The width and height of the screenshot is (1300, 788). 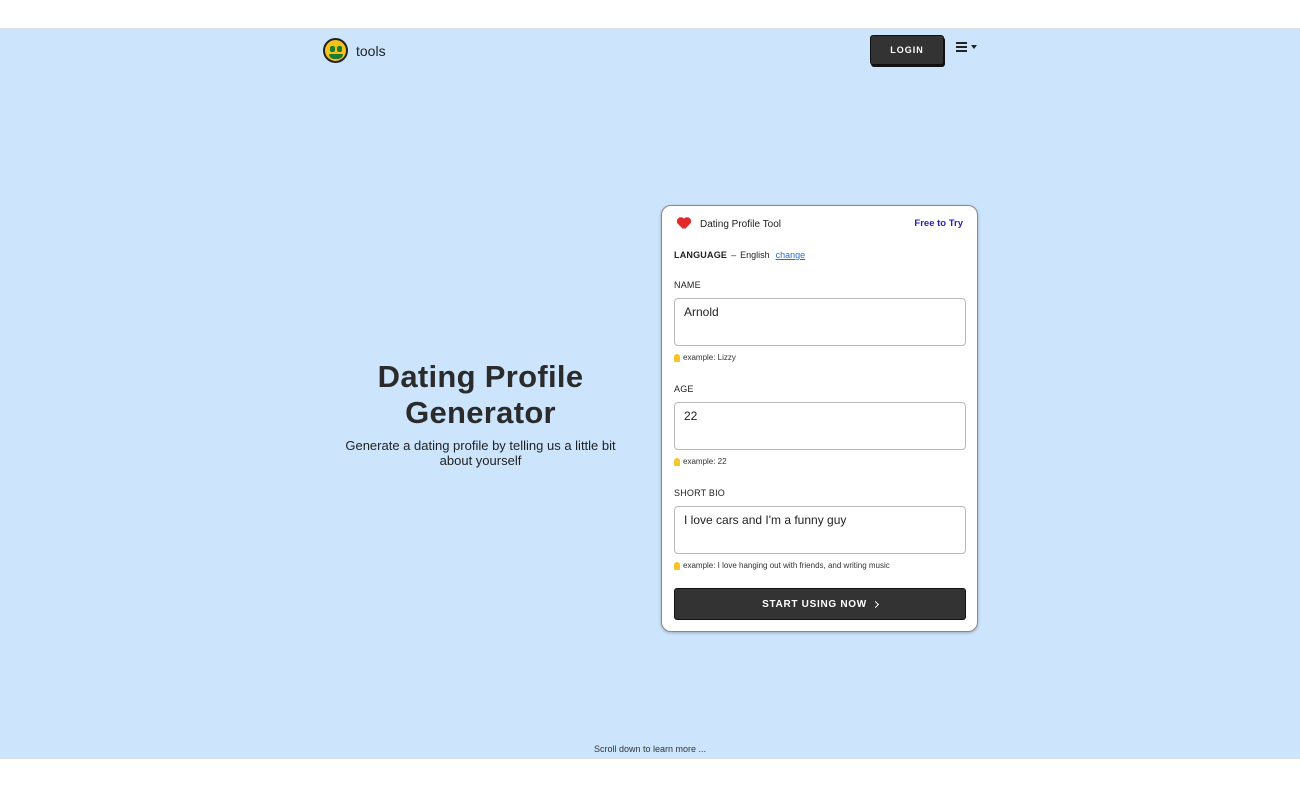 What do you see at coordinates (820, 530) in the screenshot?
I see `bio-field: I love cars and I'm a funny guy` at bounding box center [820, 530].